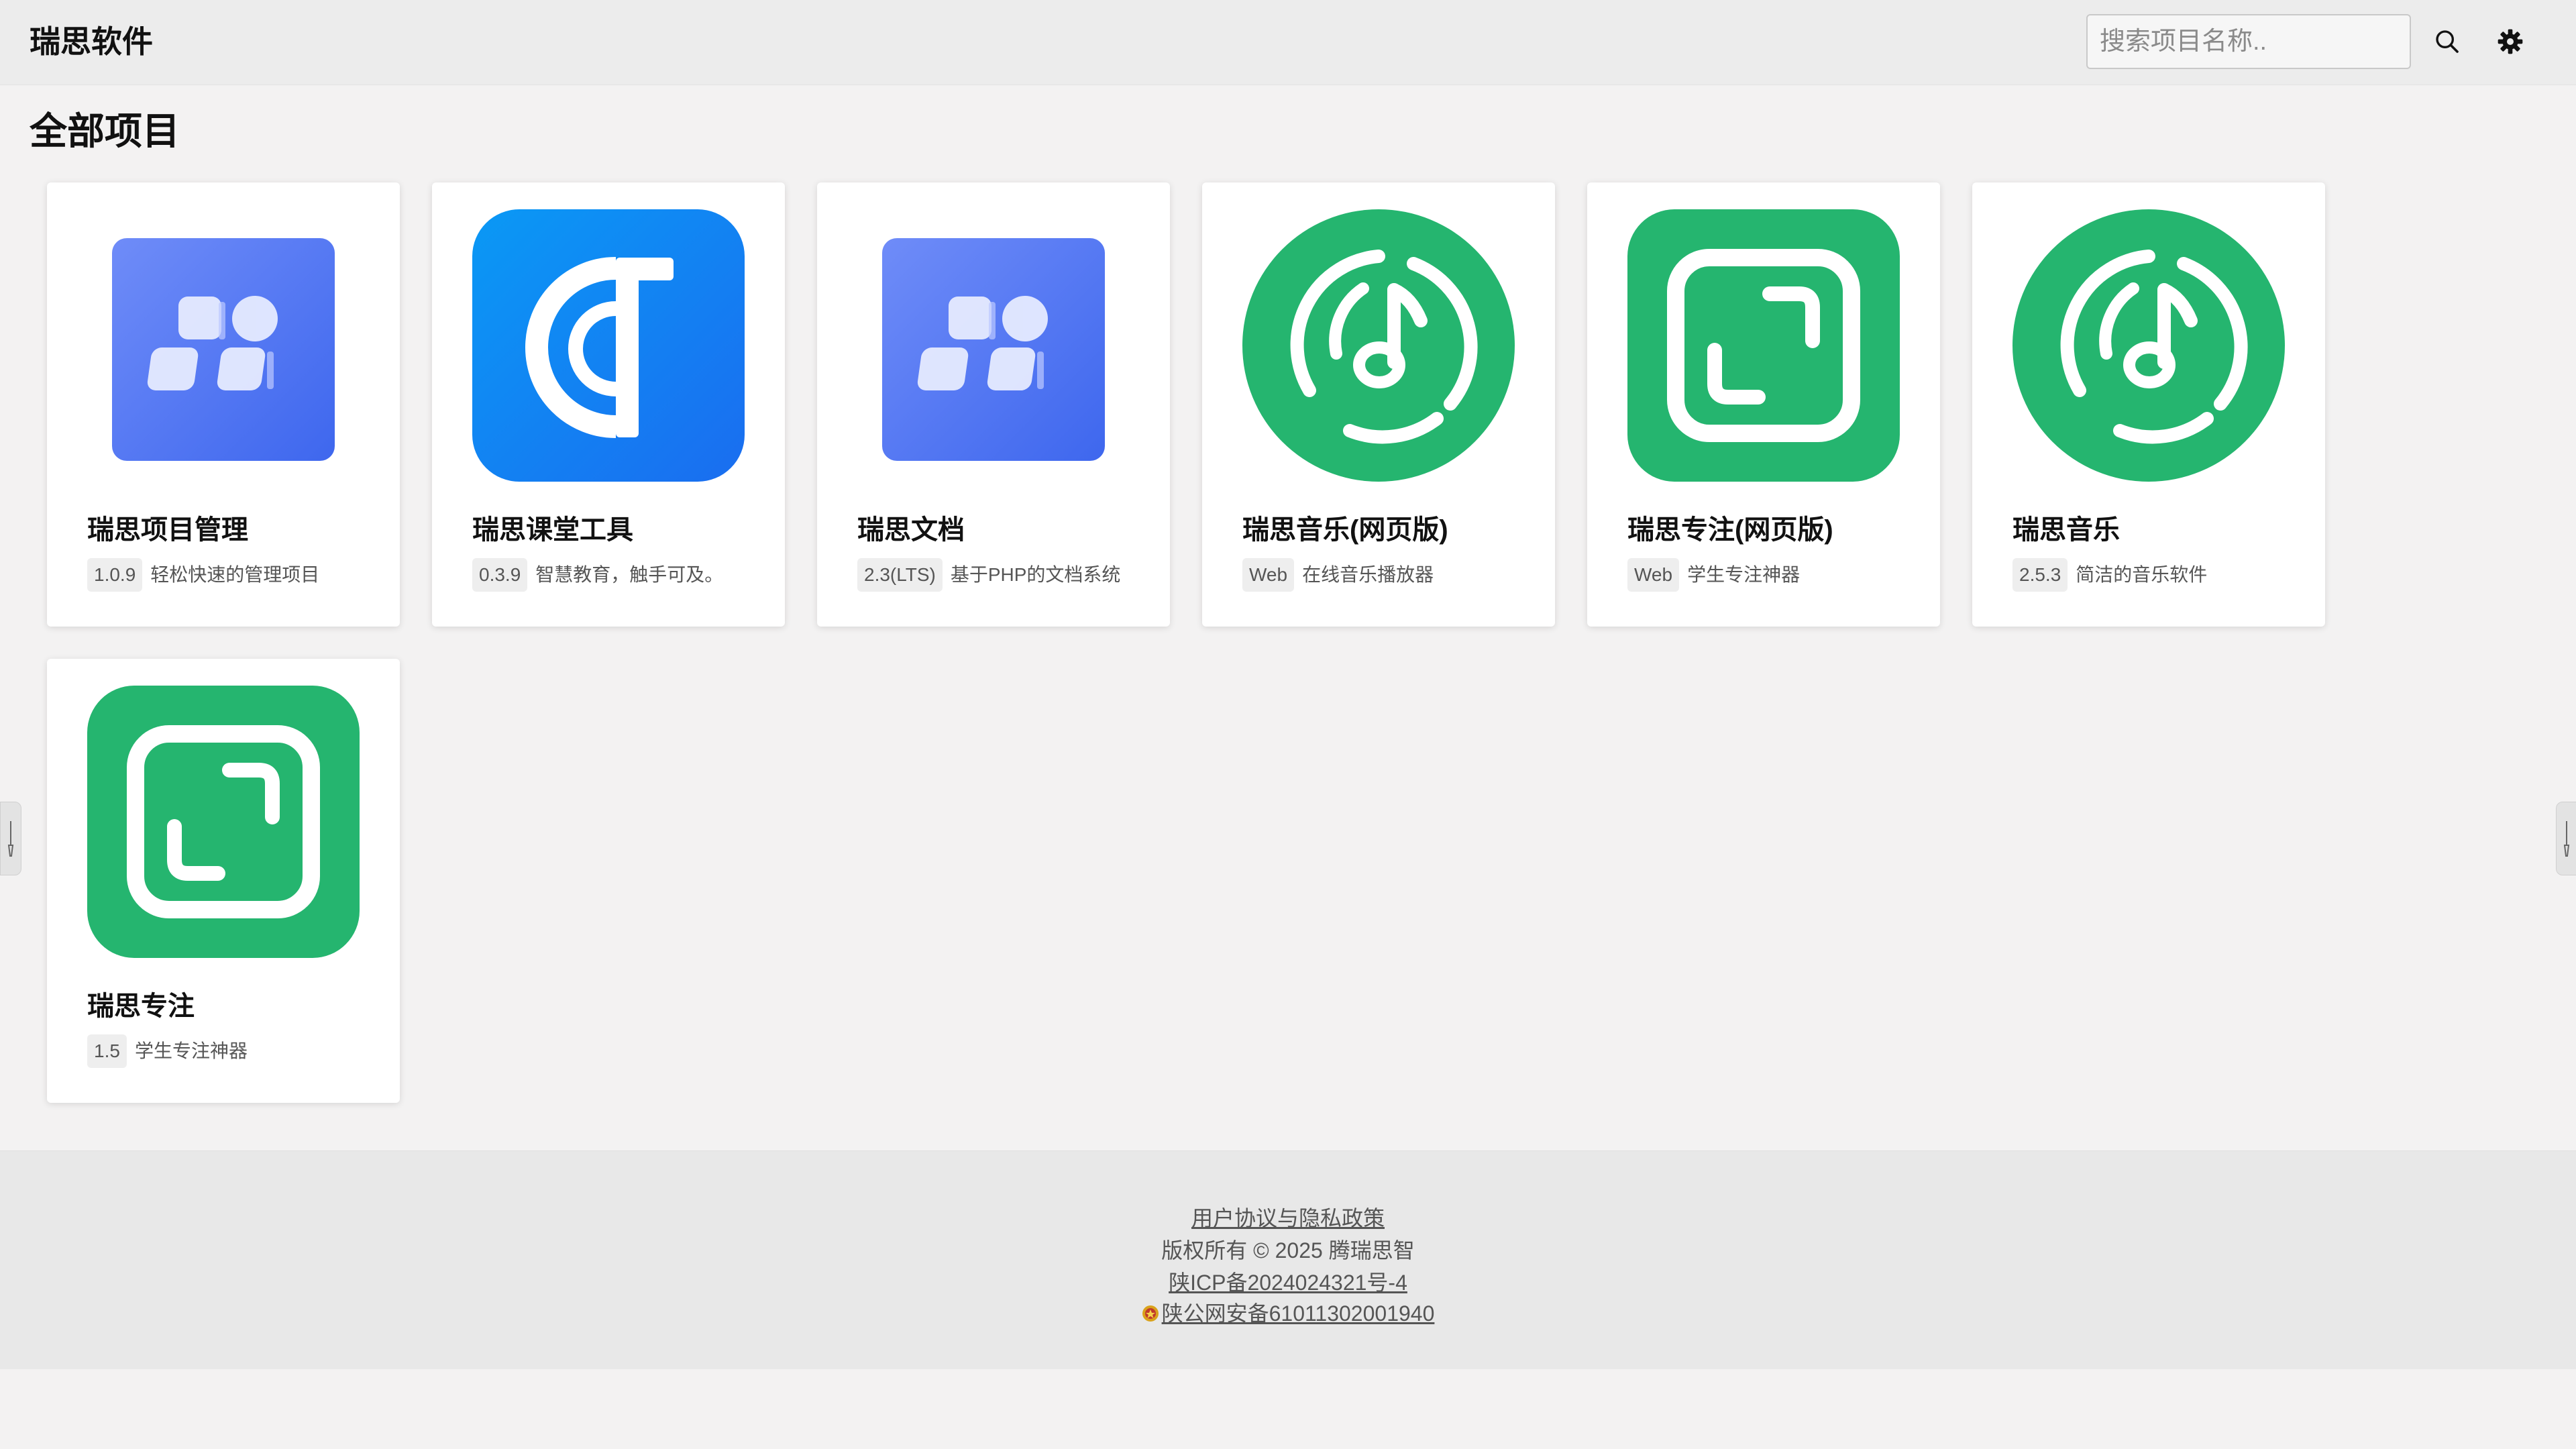 The width and height of the screenshot is (2576, 1449). Describe the element at coordinates (2066, 530) in the screenshot. I see `project-name: 瑞思音乐` at that location.